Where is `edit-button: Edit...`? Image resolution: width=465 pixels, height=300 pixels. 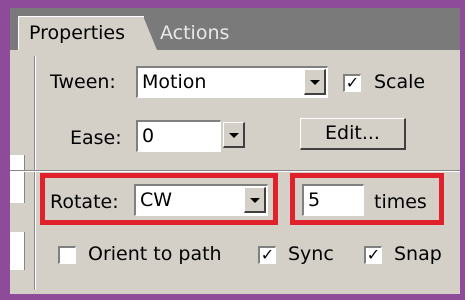 edit-button: Edit... is located at coordinates (353, 134).